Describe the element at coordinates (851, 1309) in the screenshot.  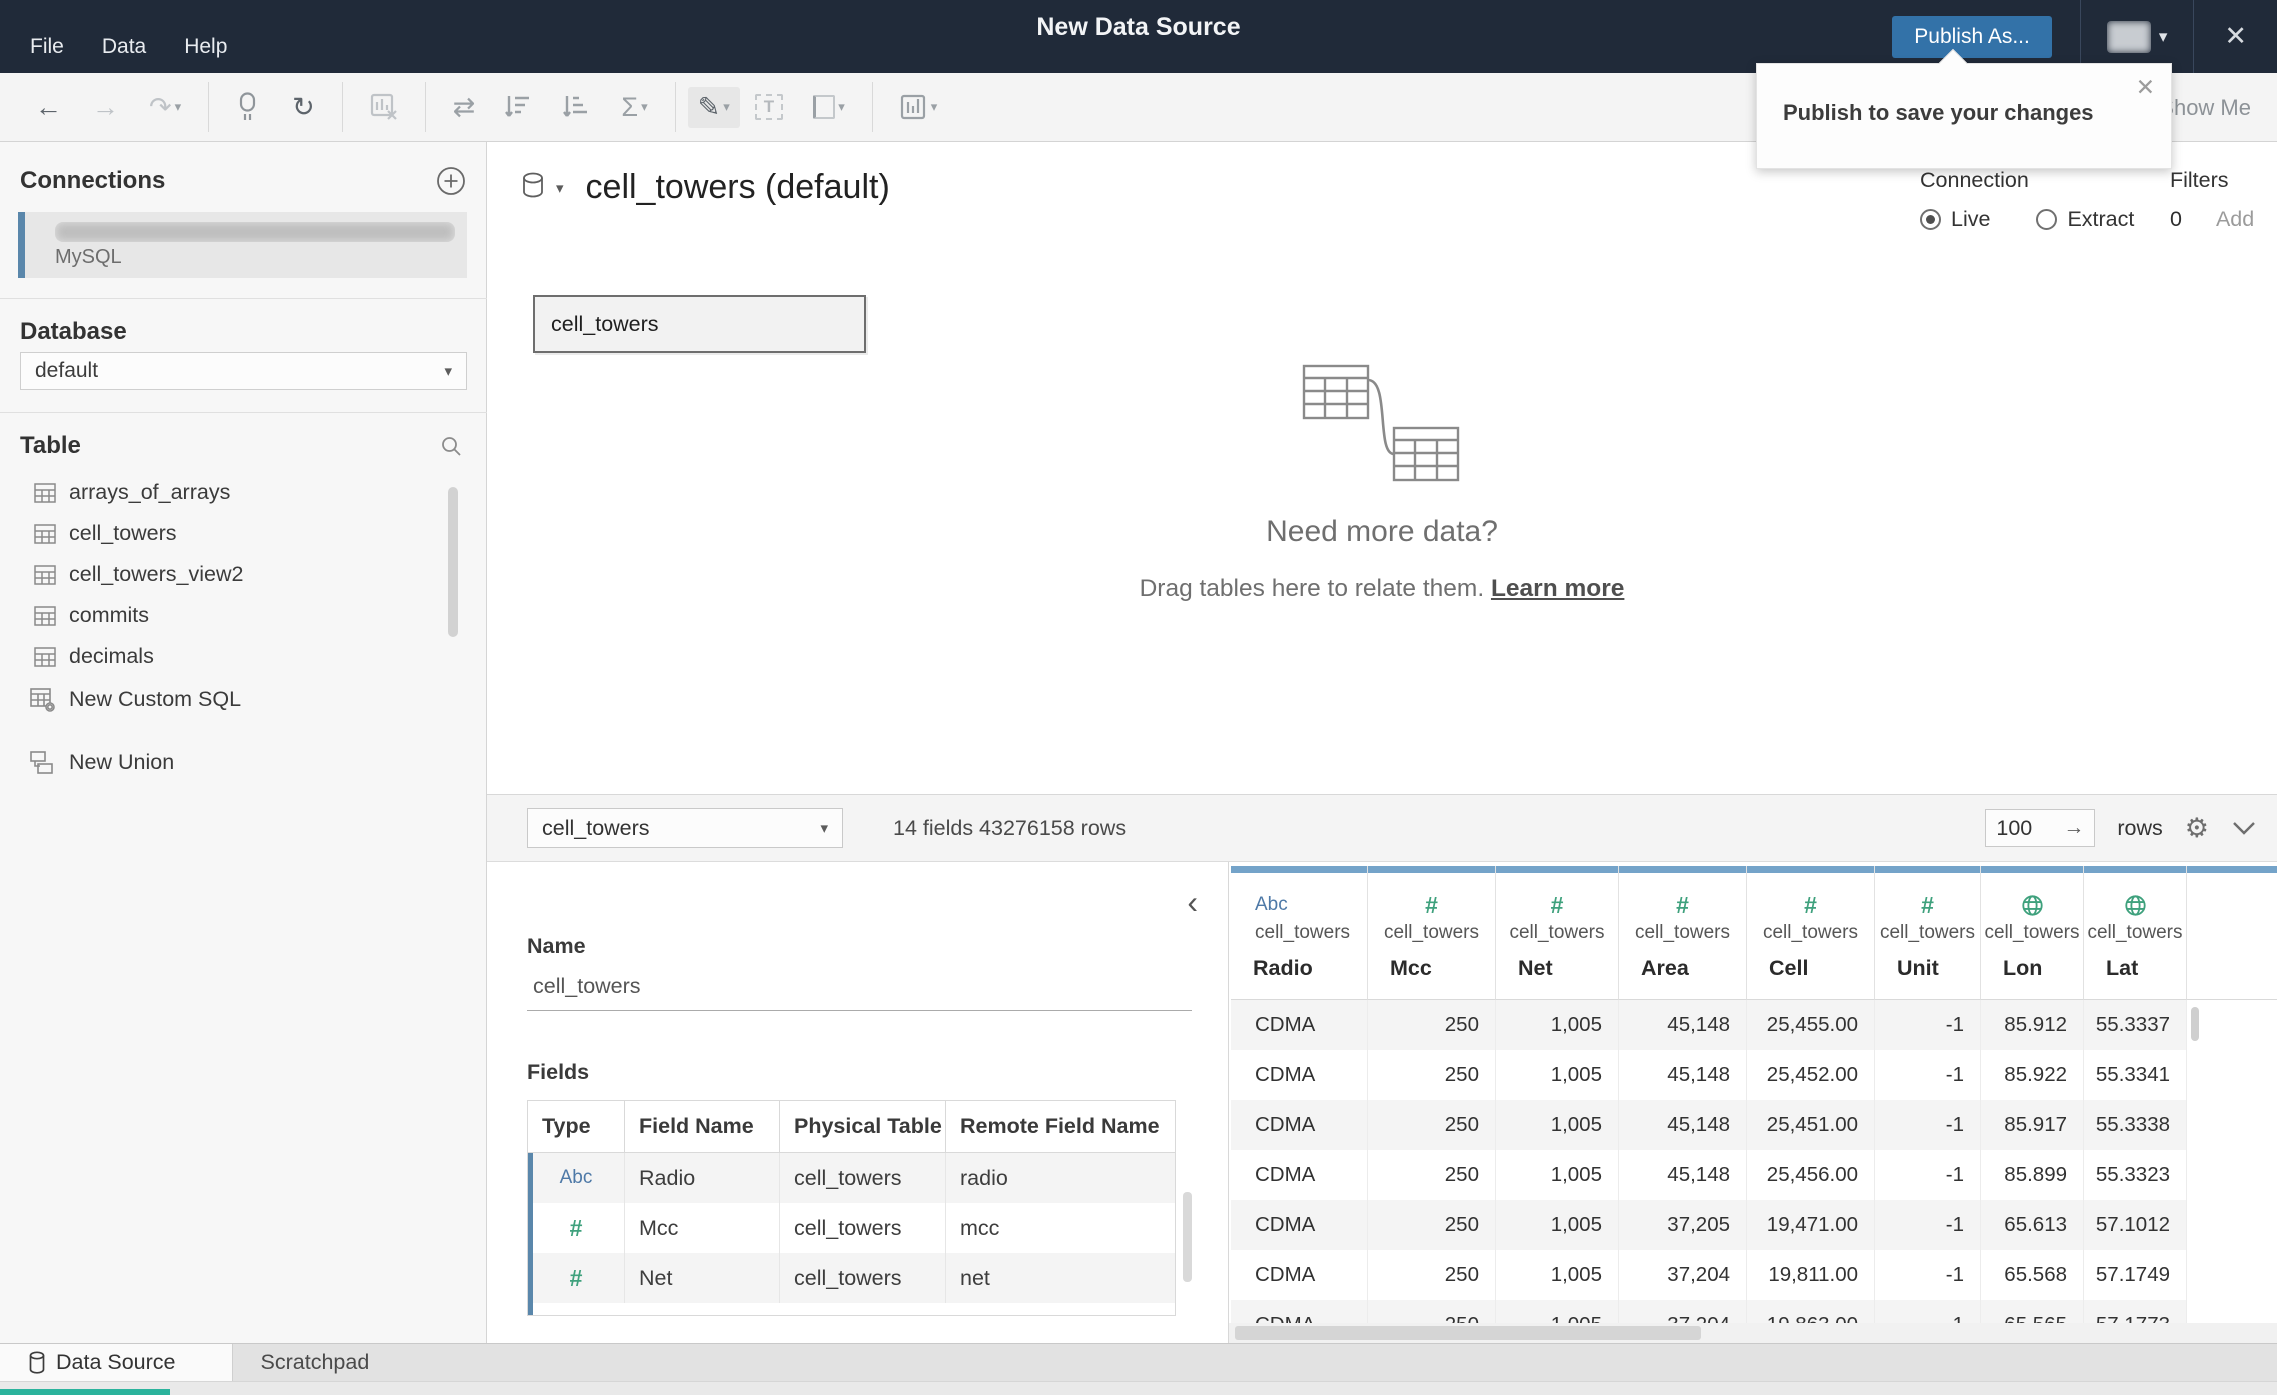
I see `field-row-partial` at that location.